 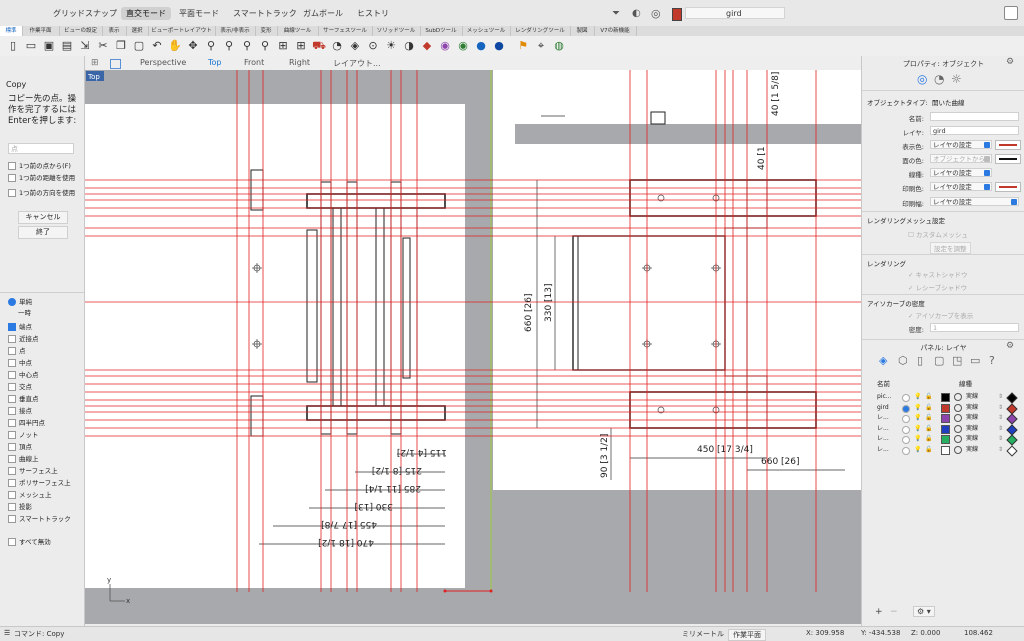 I want to click on custom-mesh-checkbox: ☐ カスタムメッシュ, so click(x=938, y=234).